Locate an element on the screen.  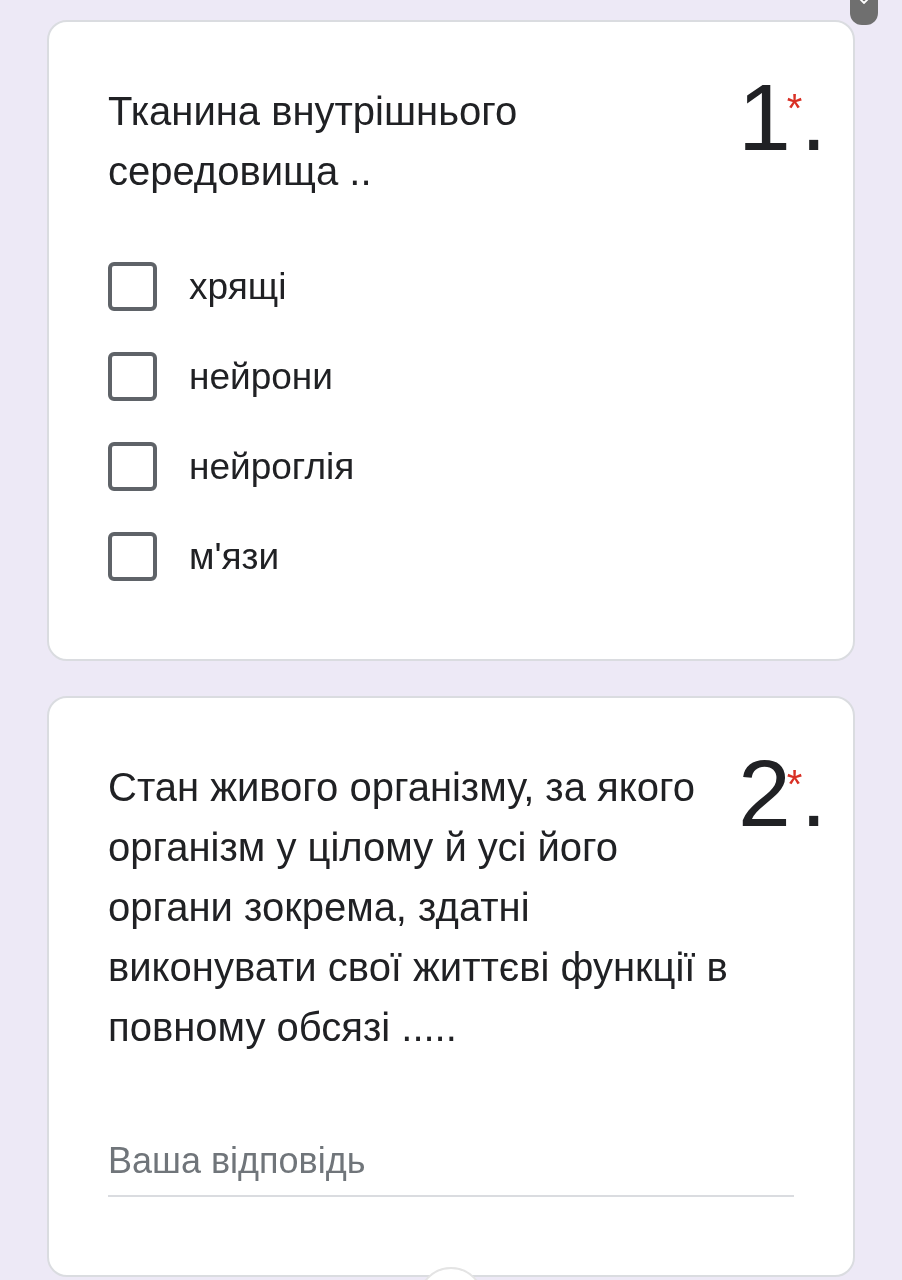
question-number: 2$^{*}$. is located at coordinates (782, 793).